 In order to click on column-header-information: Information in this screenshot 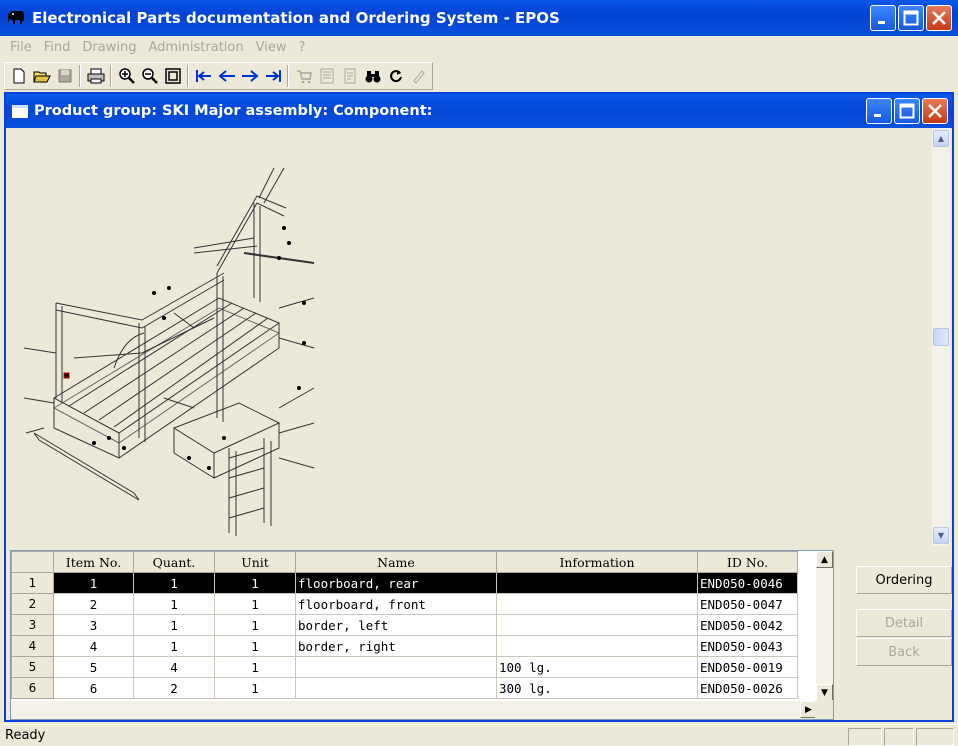, I will do `click(597, 562)`.